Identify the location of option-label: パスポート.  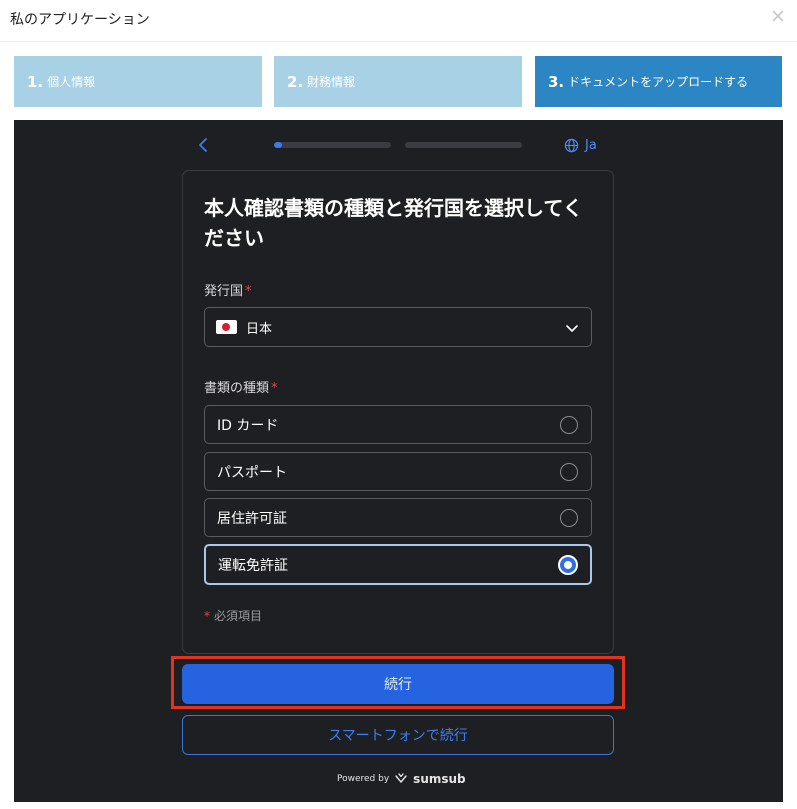
(252, 472).